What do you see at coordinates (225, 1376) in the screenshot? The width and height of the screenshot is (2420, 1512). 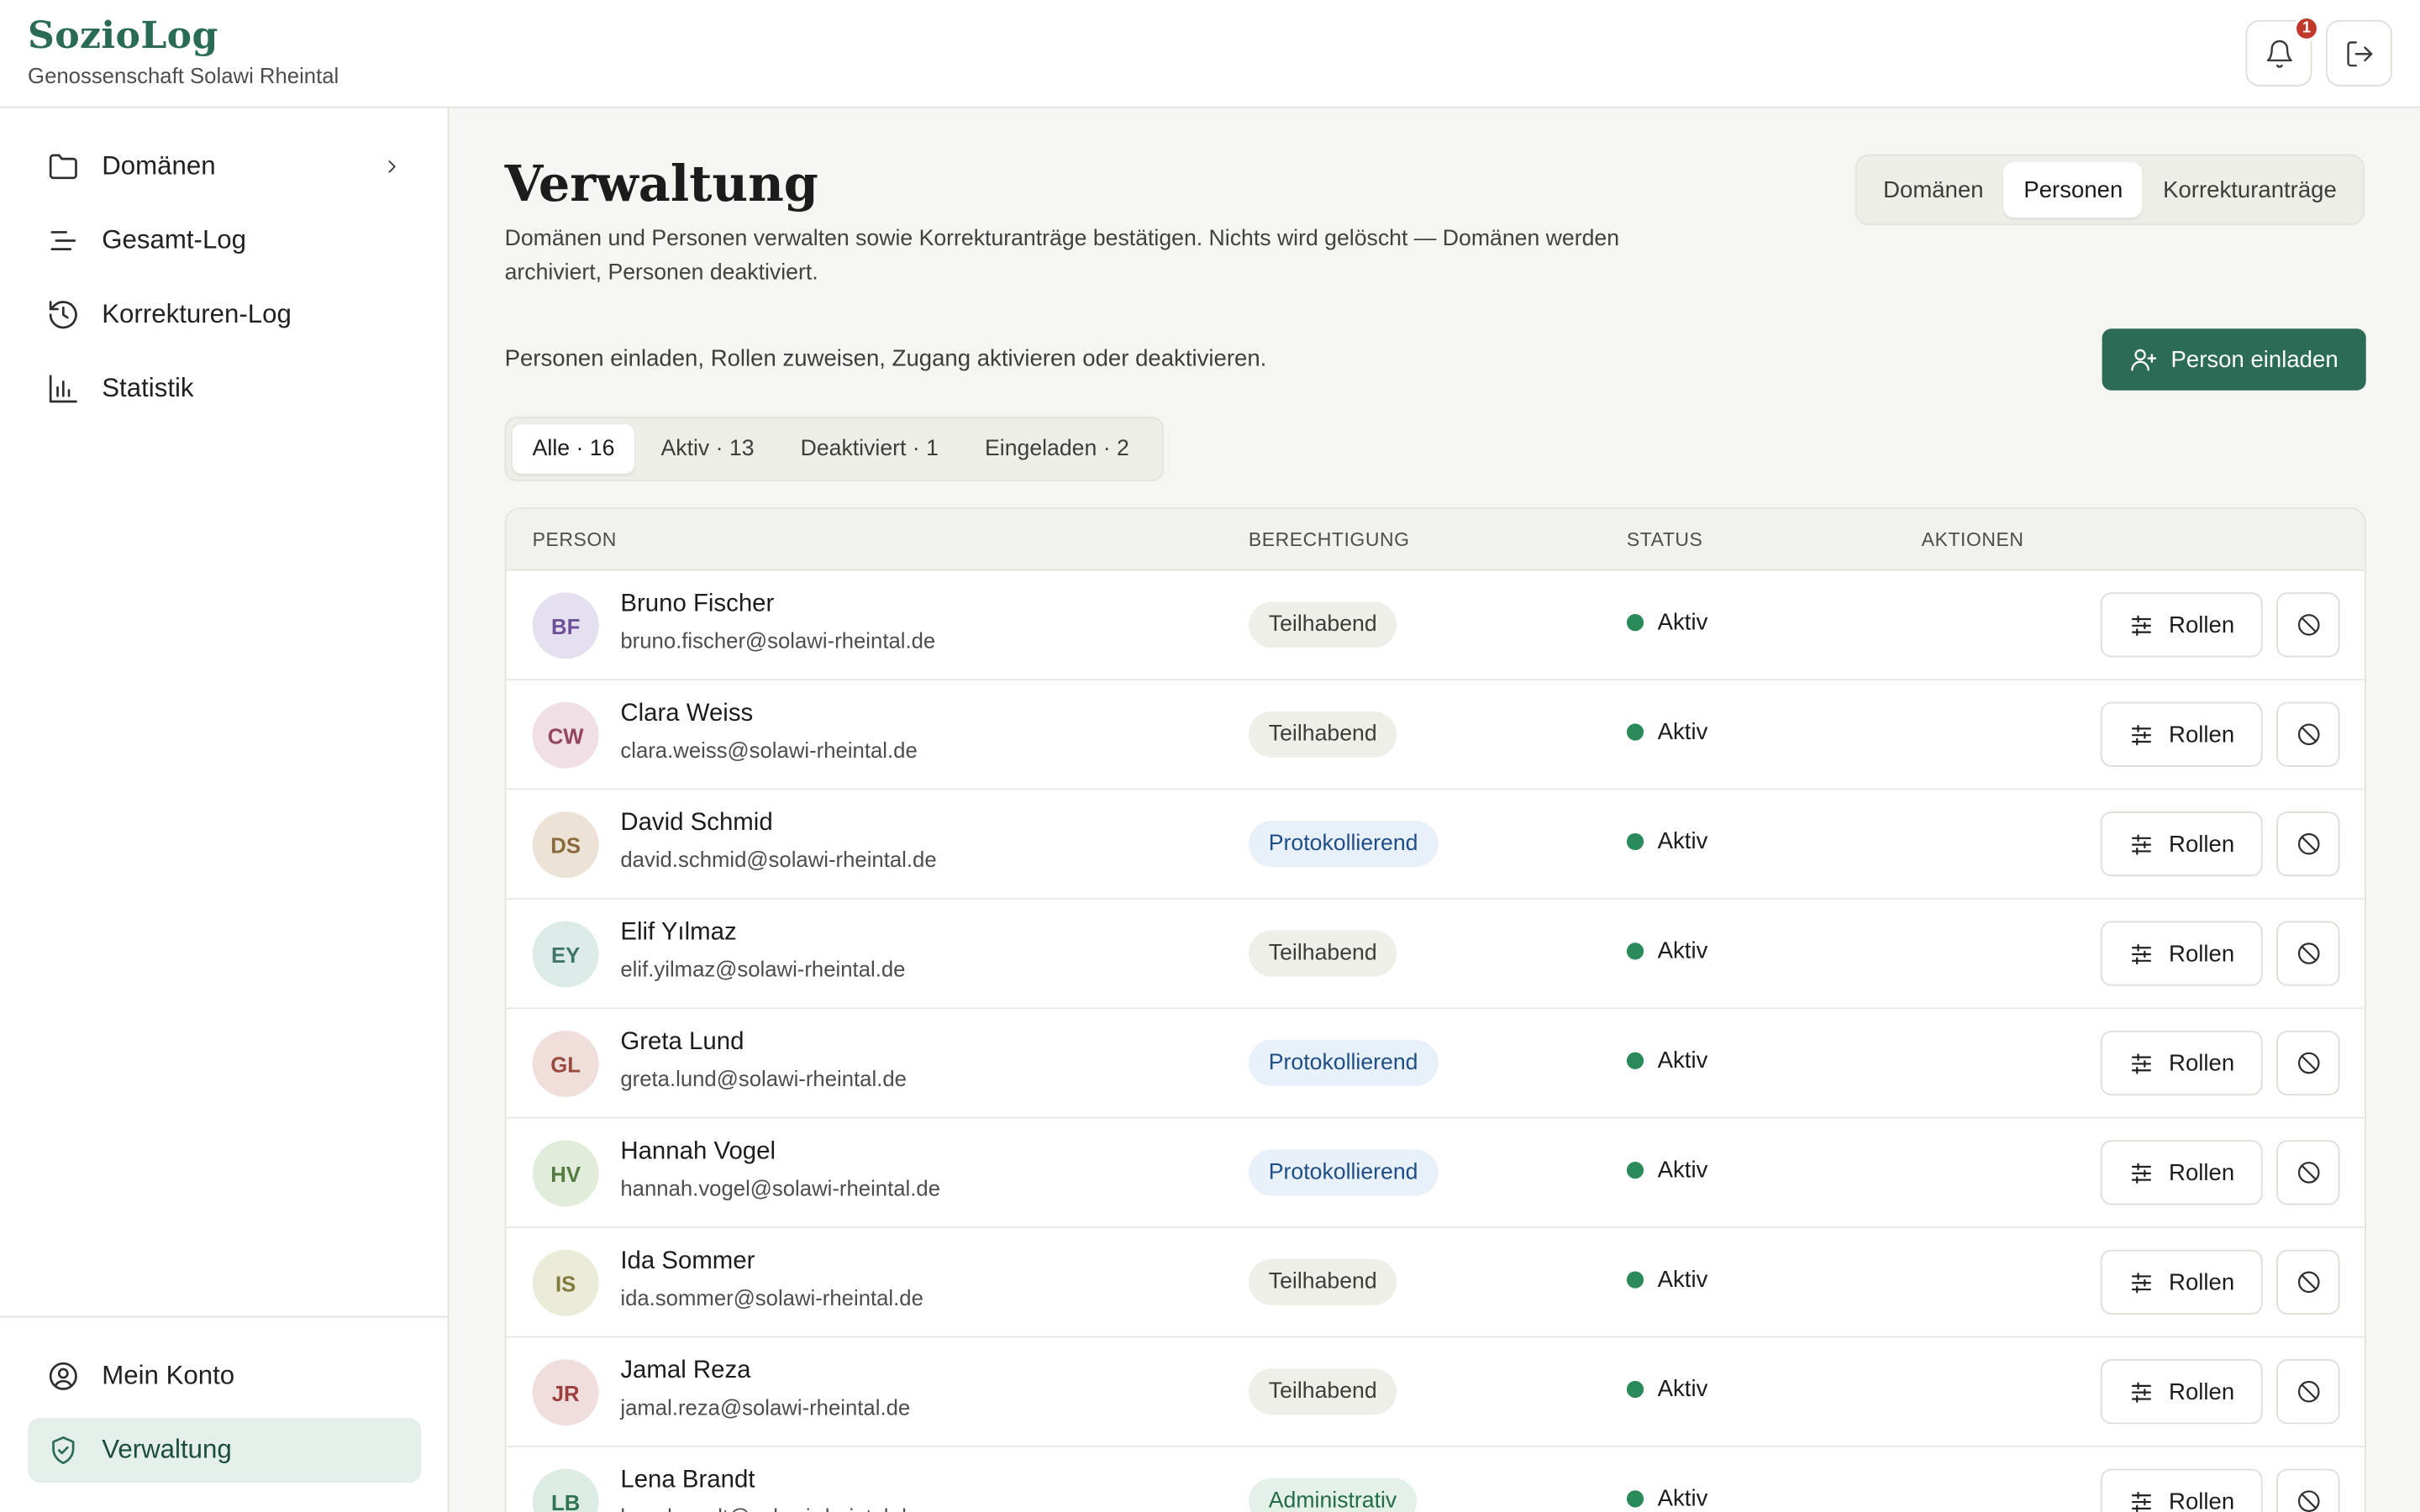 I see `sidebar-item-mein-konto: Mein Konto` at bounding box center [225, 1376].